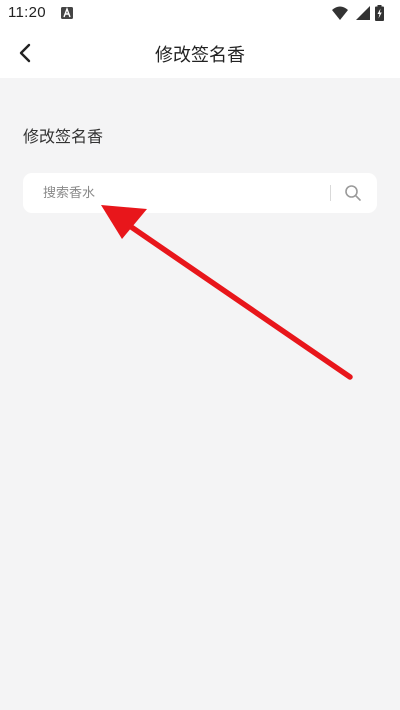 The width and height of the screenshot is (400, 710). I want to click on header-bar: 修改签名香, so click(200, 53).